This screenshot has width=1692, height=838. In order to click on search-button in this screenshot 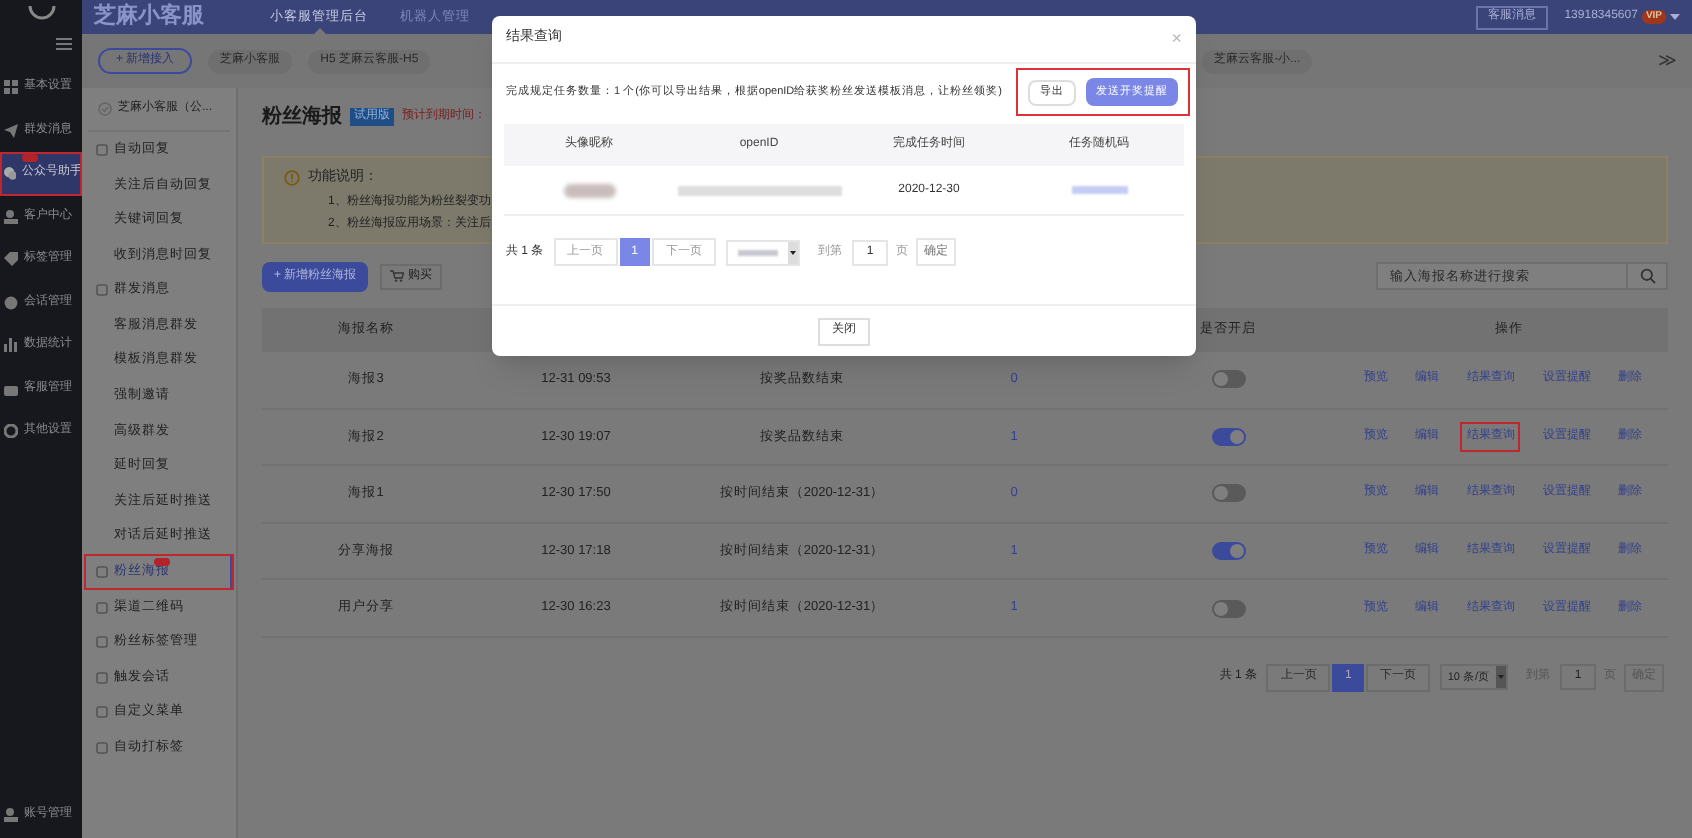, I will do `click(1648, 276)`.